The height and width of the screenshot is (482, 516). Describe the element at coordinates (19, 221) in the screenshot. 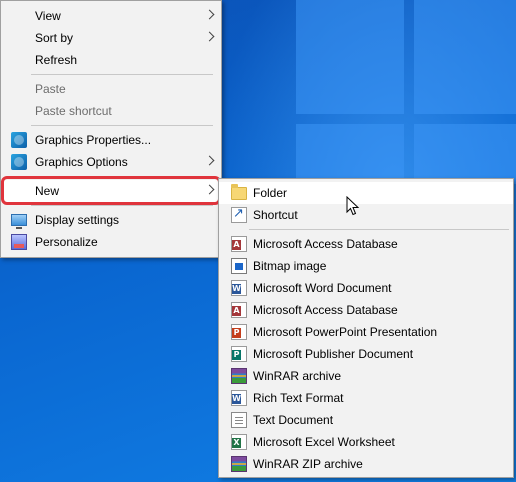

I see `display-icon` at that location.